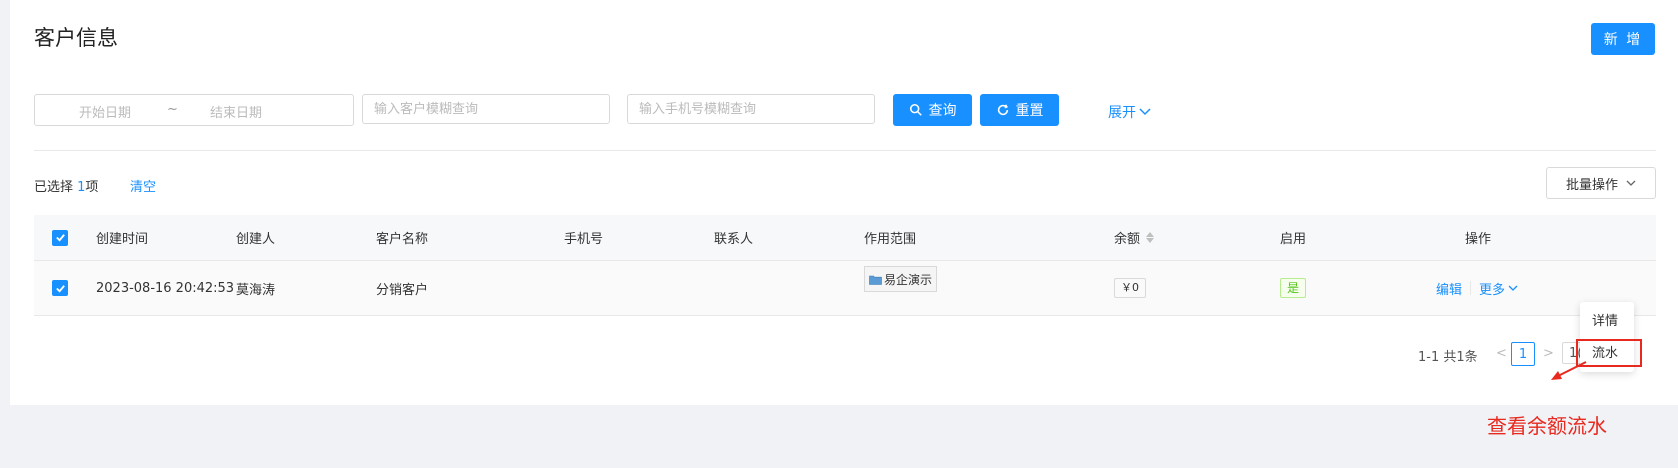  I want to click on sort-icon, so click(1150, 237).